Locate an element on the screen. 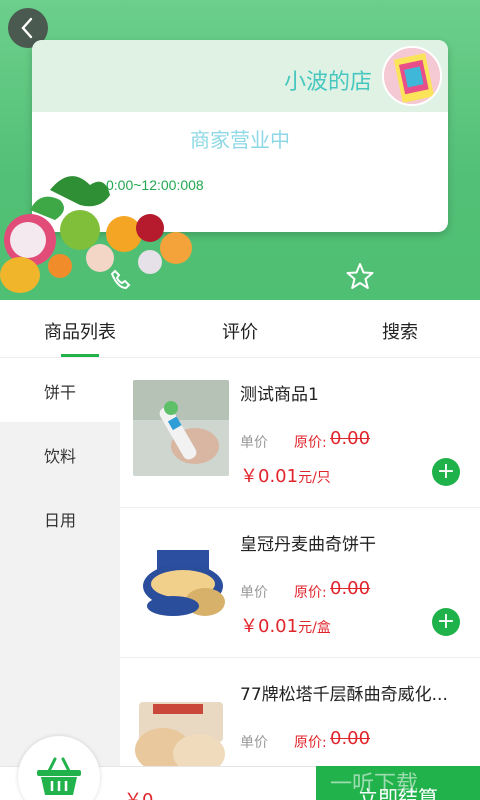  product-name: 测试商品1 is located at coordinates (279, 395).